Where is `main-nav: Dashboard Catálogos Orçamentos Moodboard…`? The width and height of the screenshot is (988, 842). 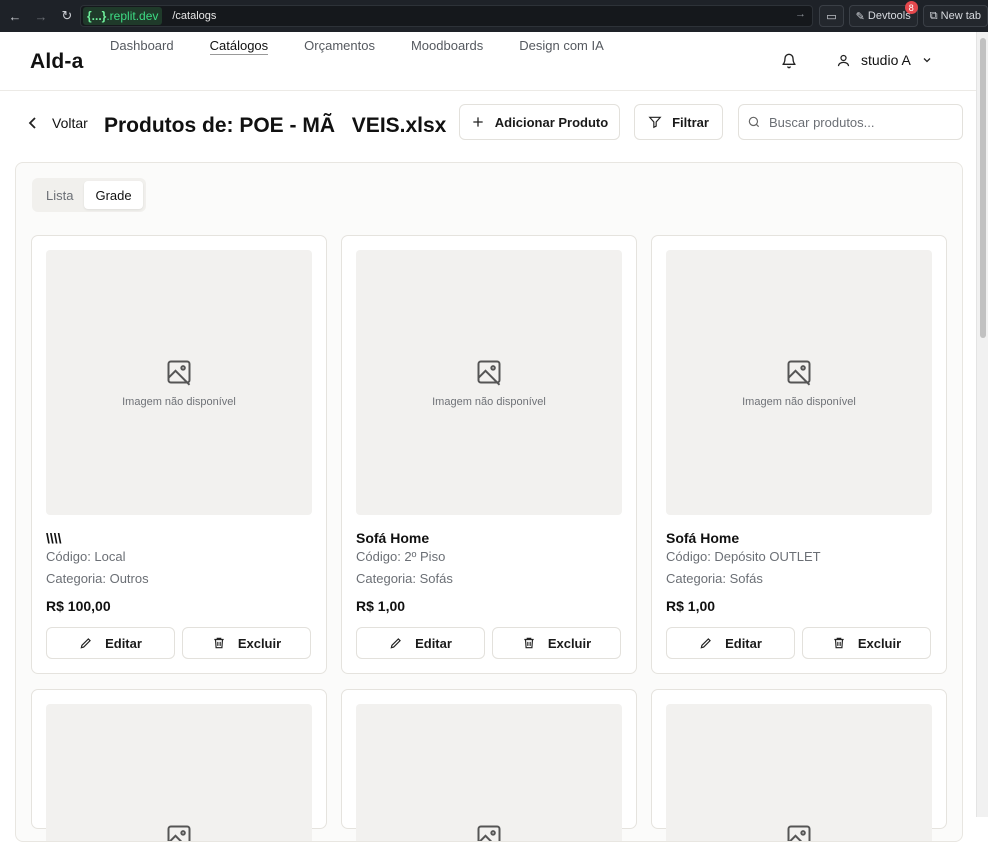 main-nav: Dashboard Catálogos Orçamentos Moodboard… is located at coordinates (357, 46).